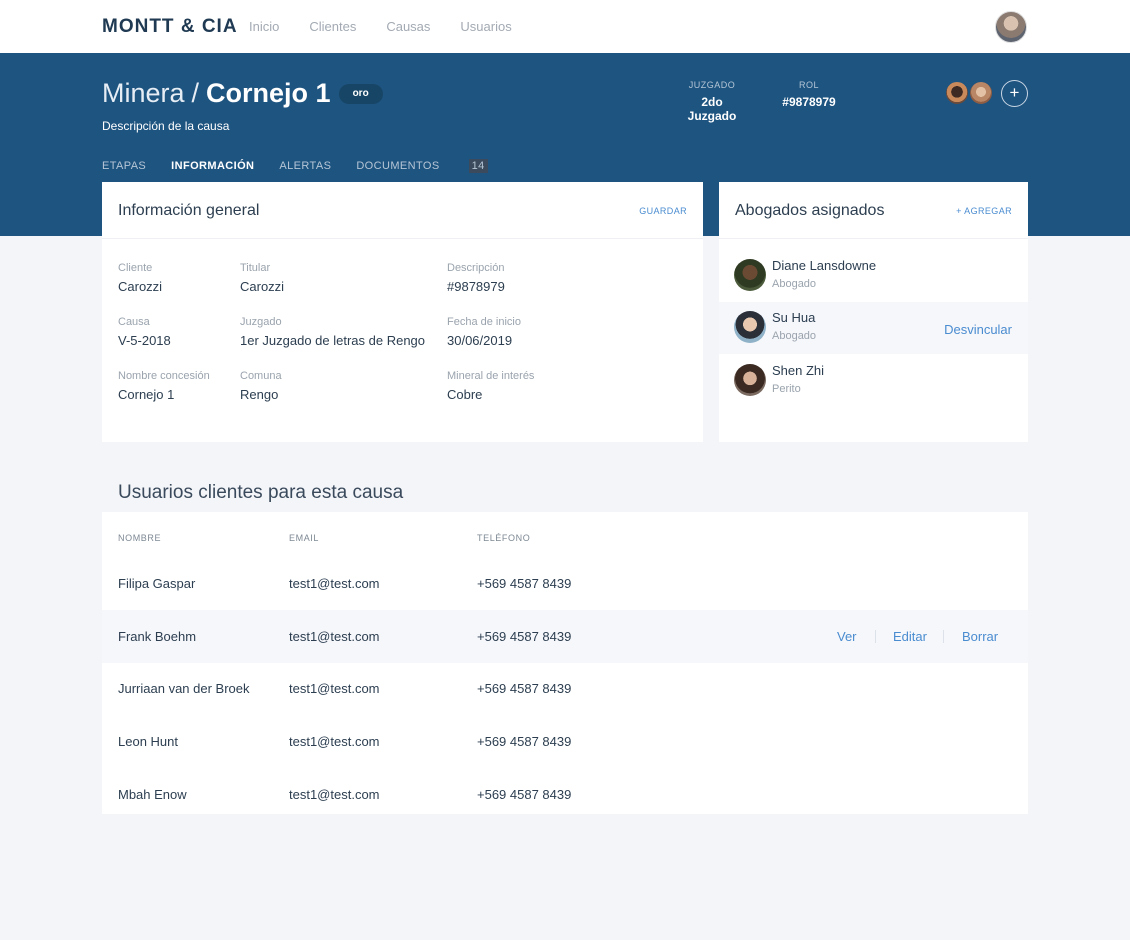 This screenshot has height=940, width=1130. Describe the element at coordinates (157, 636) in the screenshot. I see `user-name: Frank Boehm` at that location.